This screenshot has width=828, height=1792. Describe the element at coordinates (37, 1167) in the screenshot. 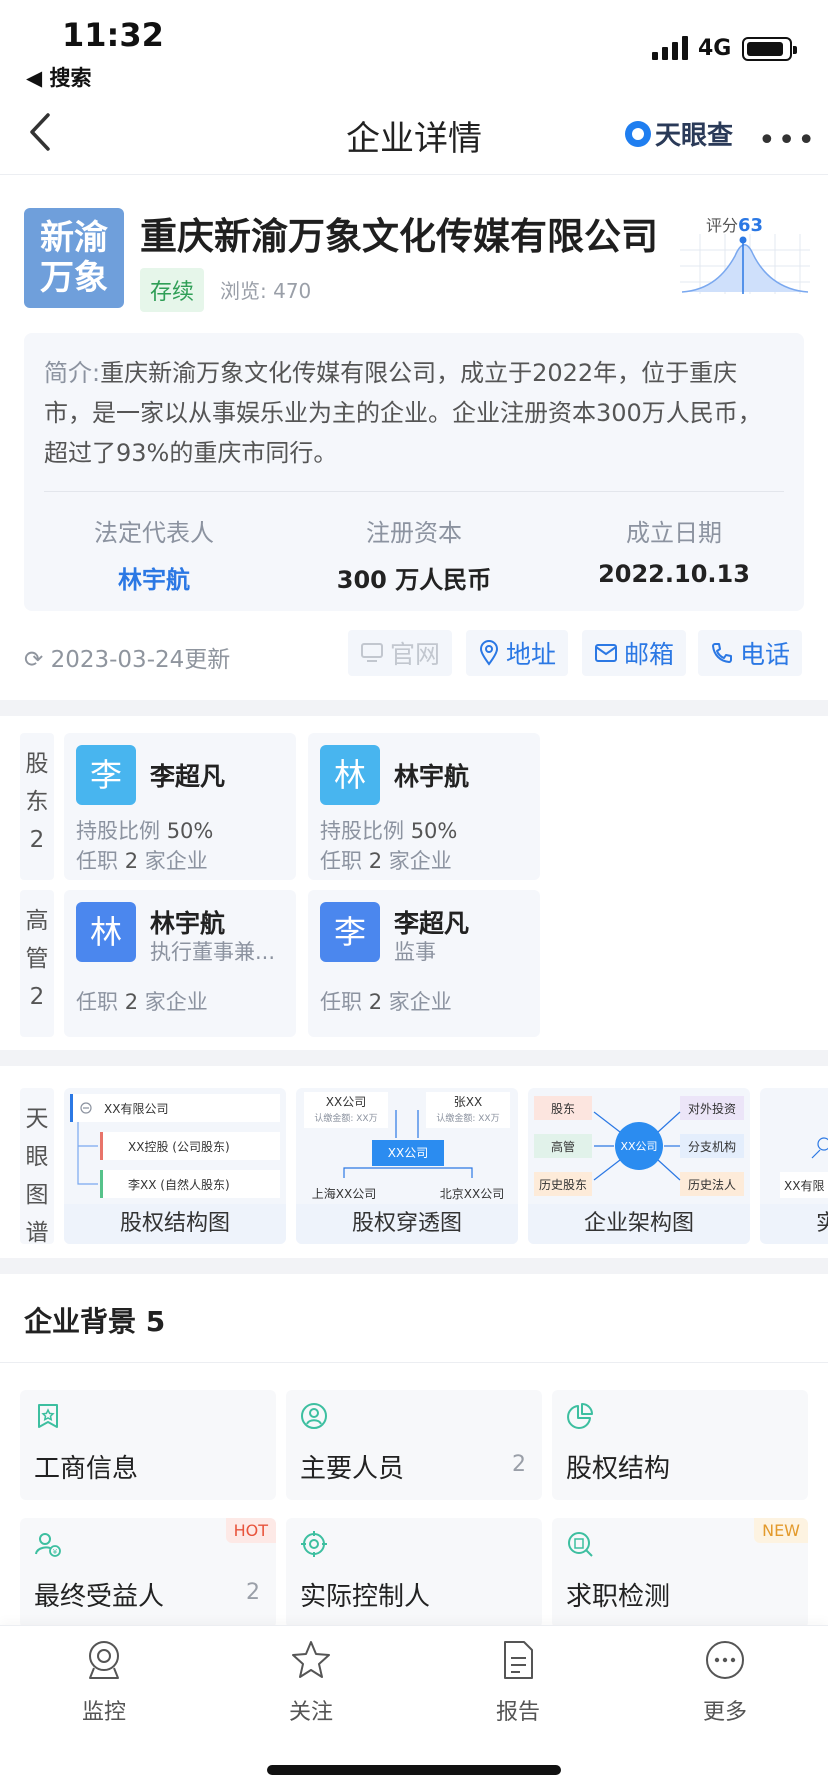

I see `atlas-label: 天眼图谱` at that location.